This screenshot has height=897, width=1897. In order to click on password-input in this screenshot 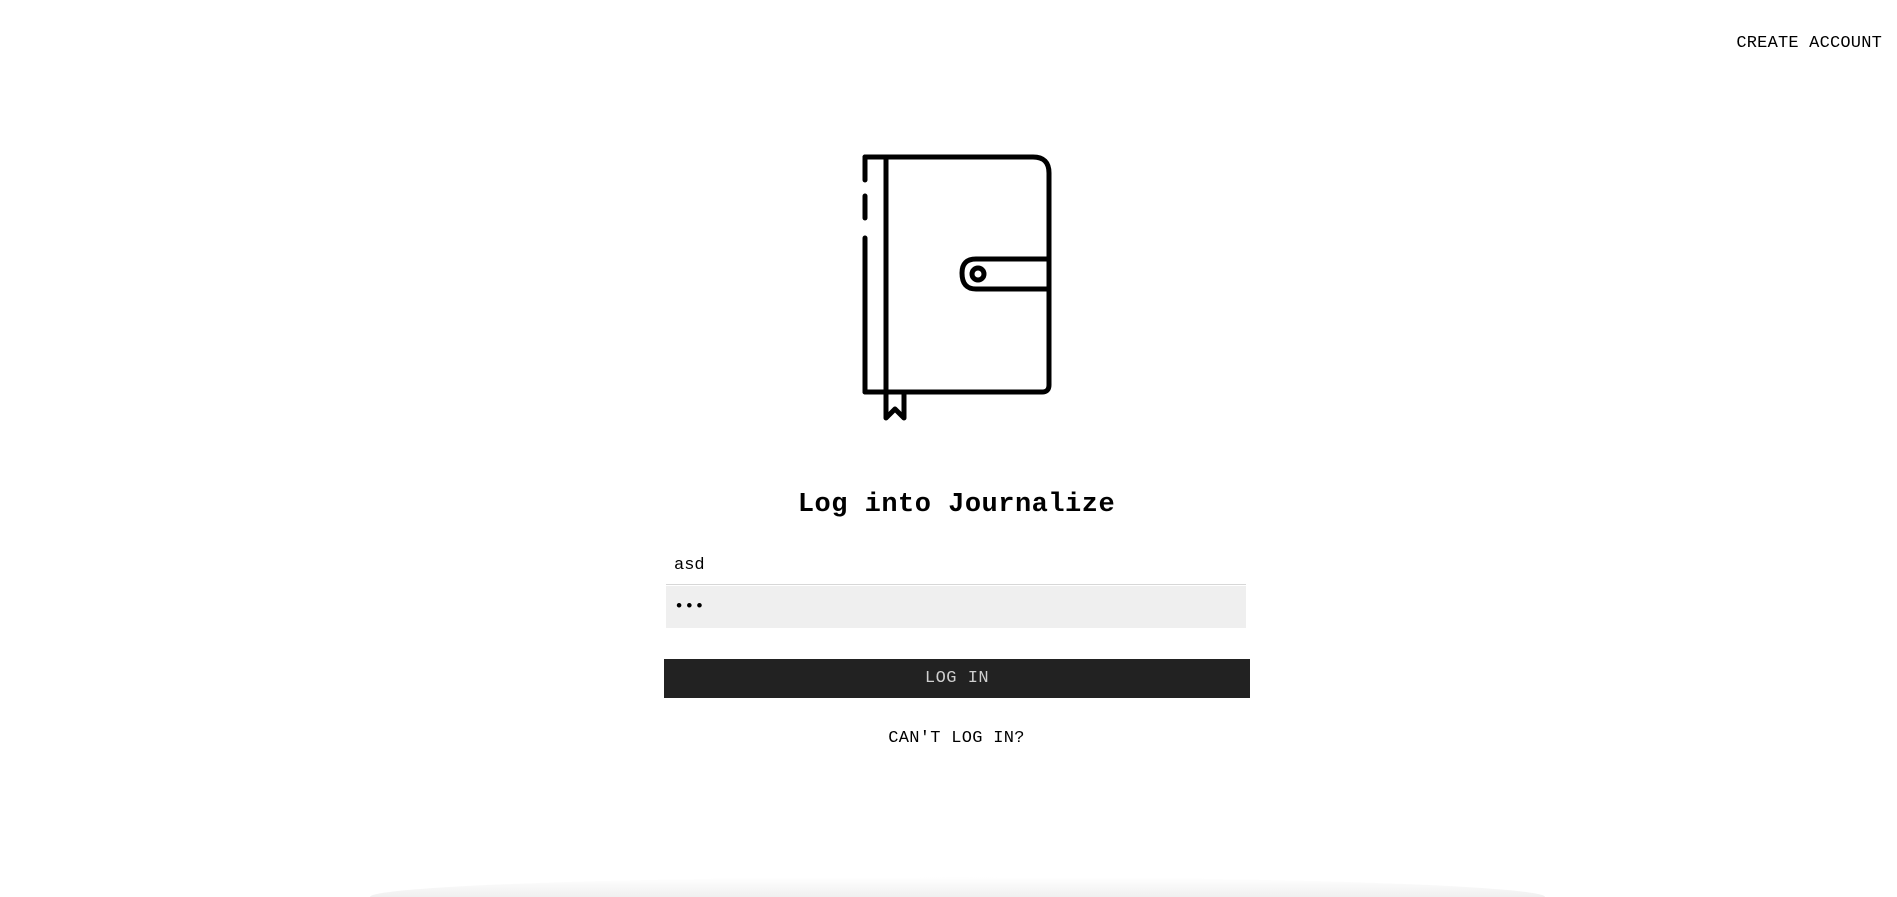, I will do `click(956, 607)`.